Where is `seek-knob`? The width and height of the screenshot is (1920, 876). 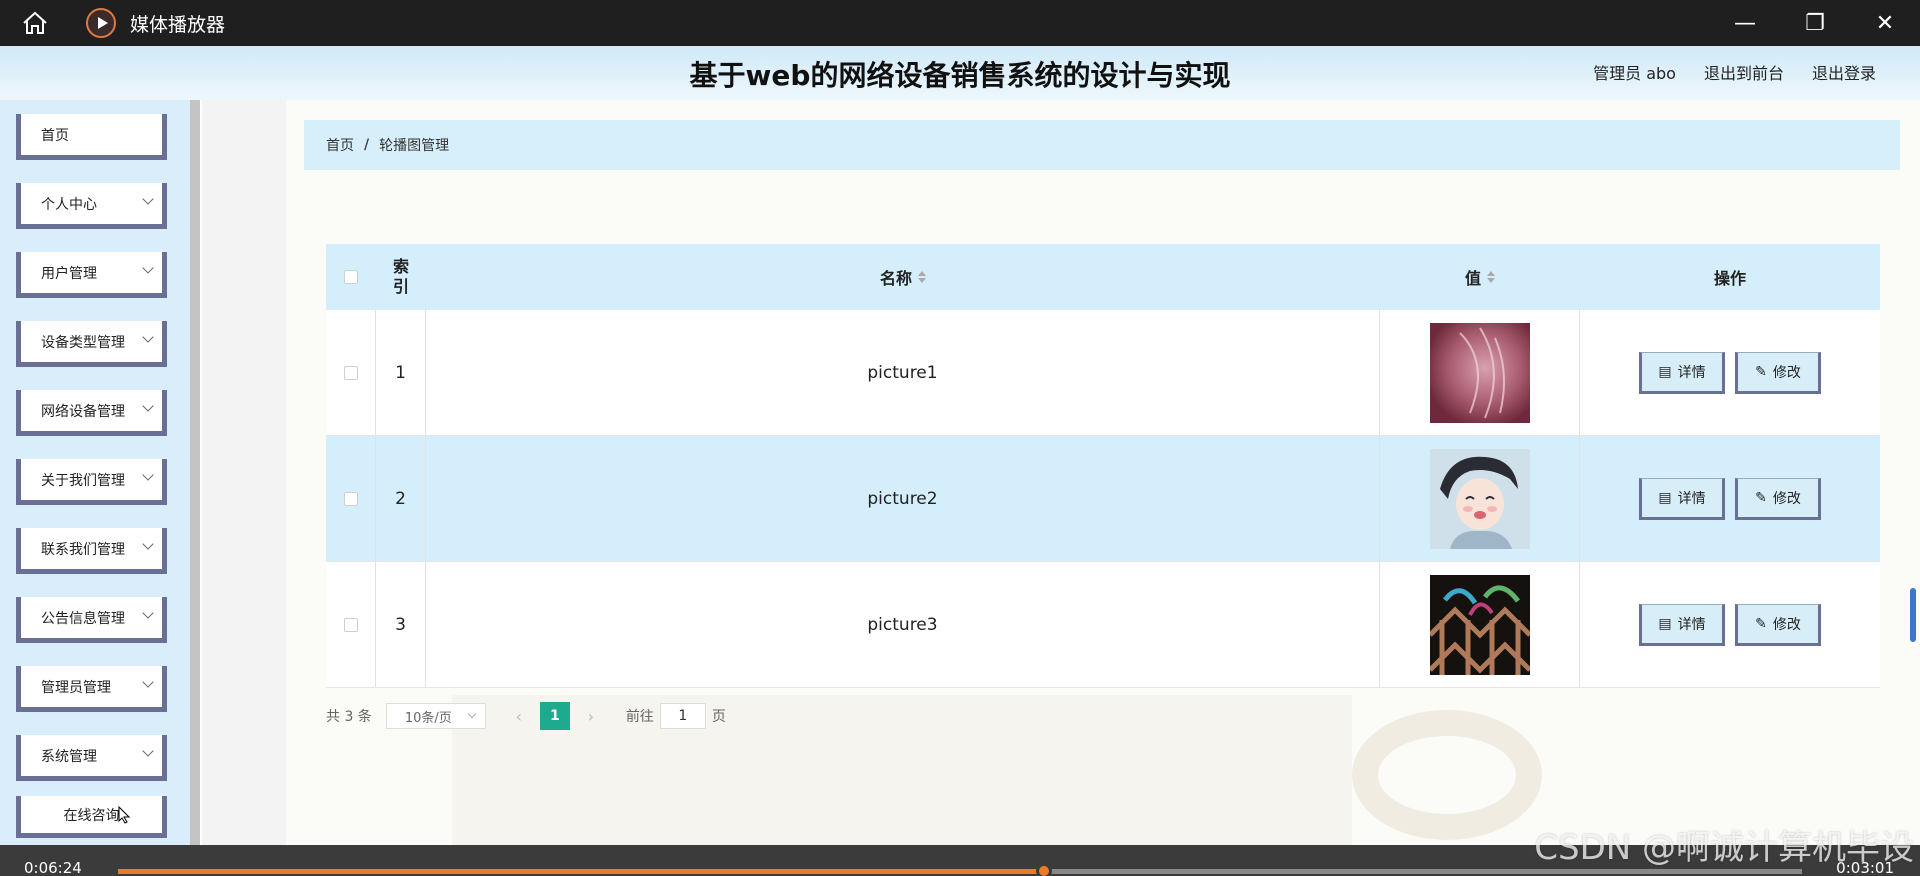 seek-knob is located at coordinates (1044, 869).